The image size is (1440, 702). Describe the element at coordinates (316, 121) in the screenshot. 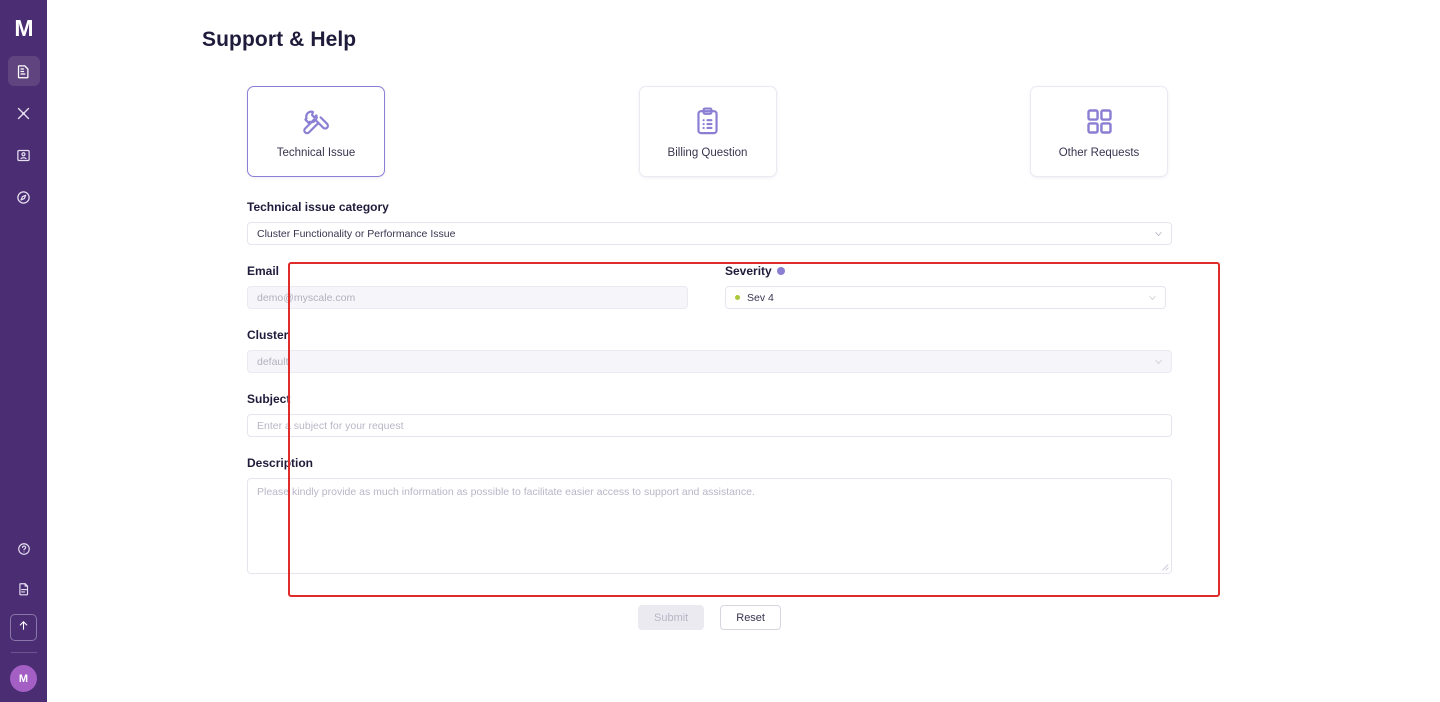

I see `tools-icon` at that location.